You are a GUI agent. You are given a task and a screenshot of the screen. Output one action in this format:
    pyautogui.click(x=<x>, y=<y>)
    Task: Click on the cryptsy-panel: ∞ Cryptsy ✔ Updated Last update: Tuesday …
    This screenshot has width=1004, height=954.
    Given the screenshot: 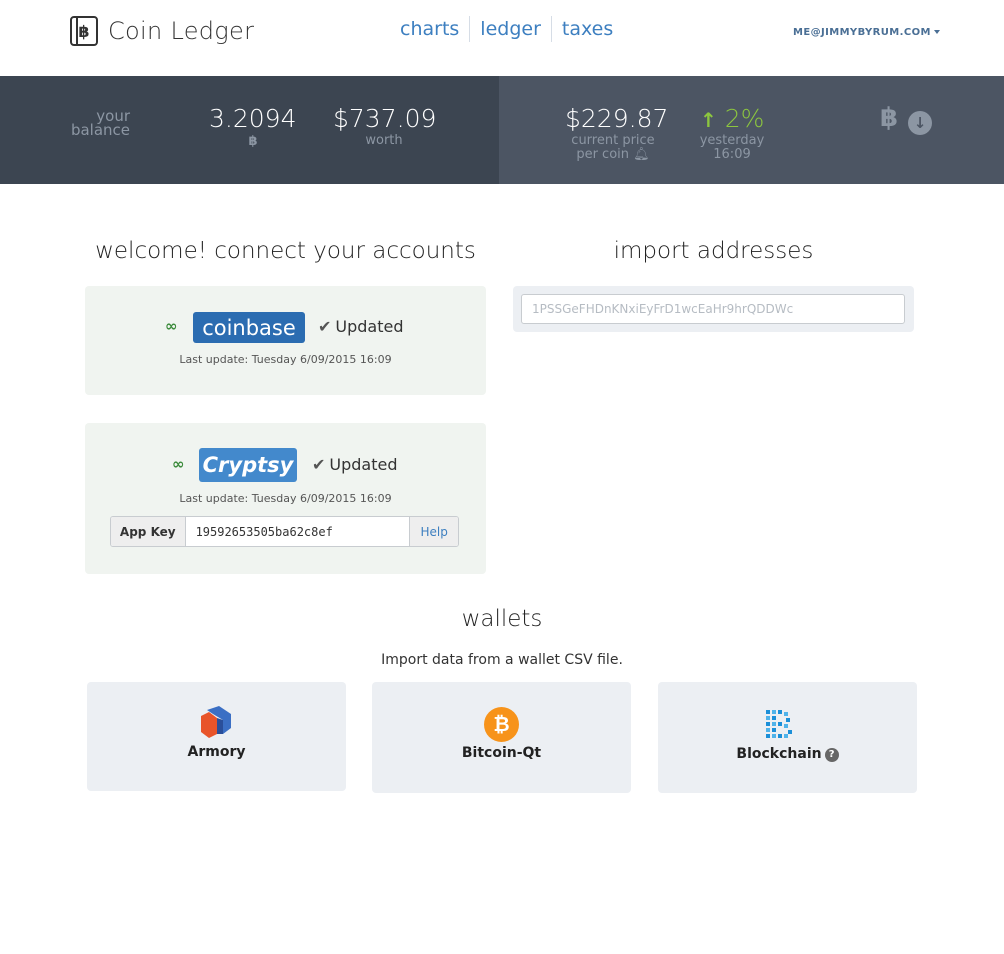 What is the action you would take?
    pyautogui.click(x=285, y=498)
    